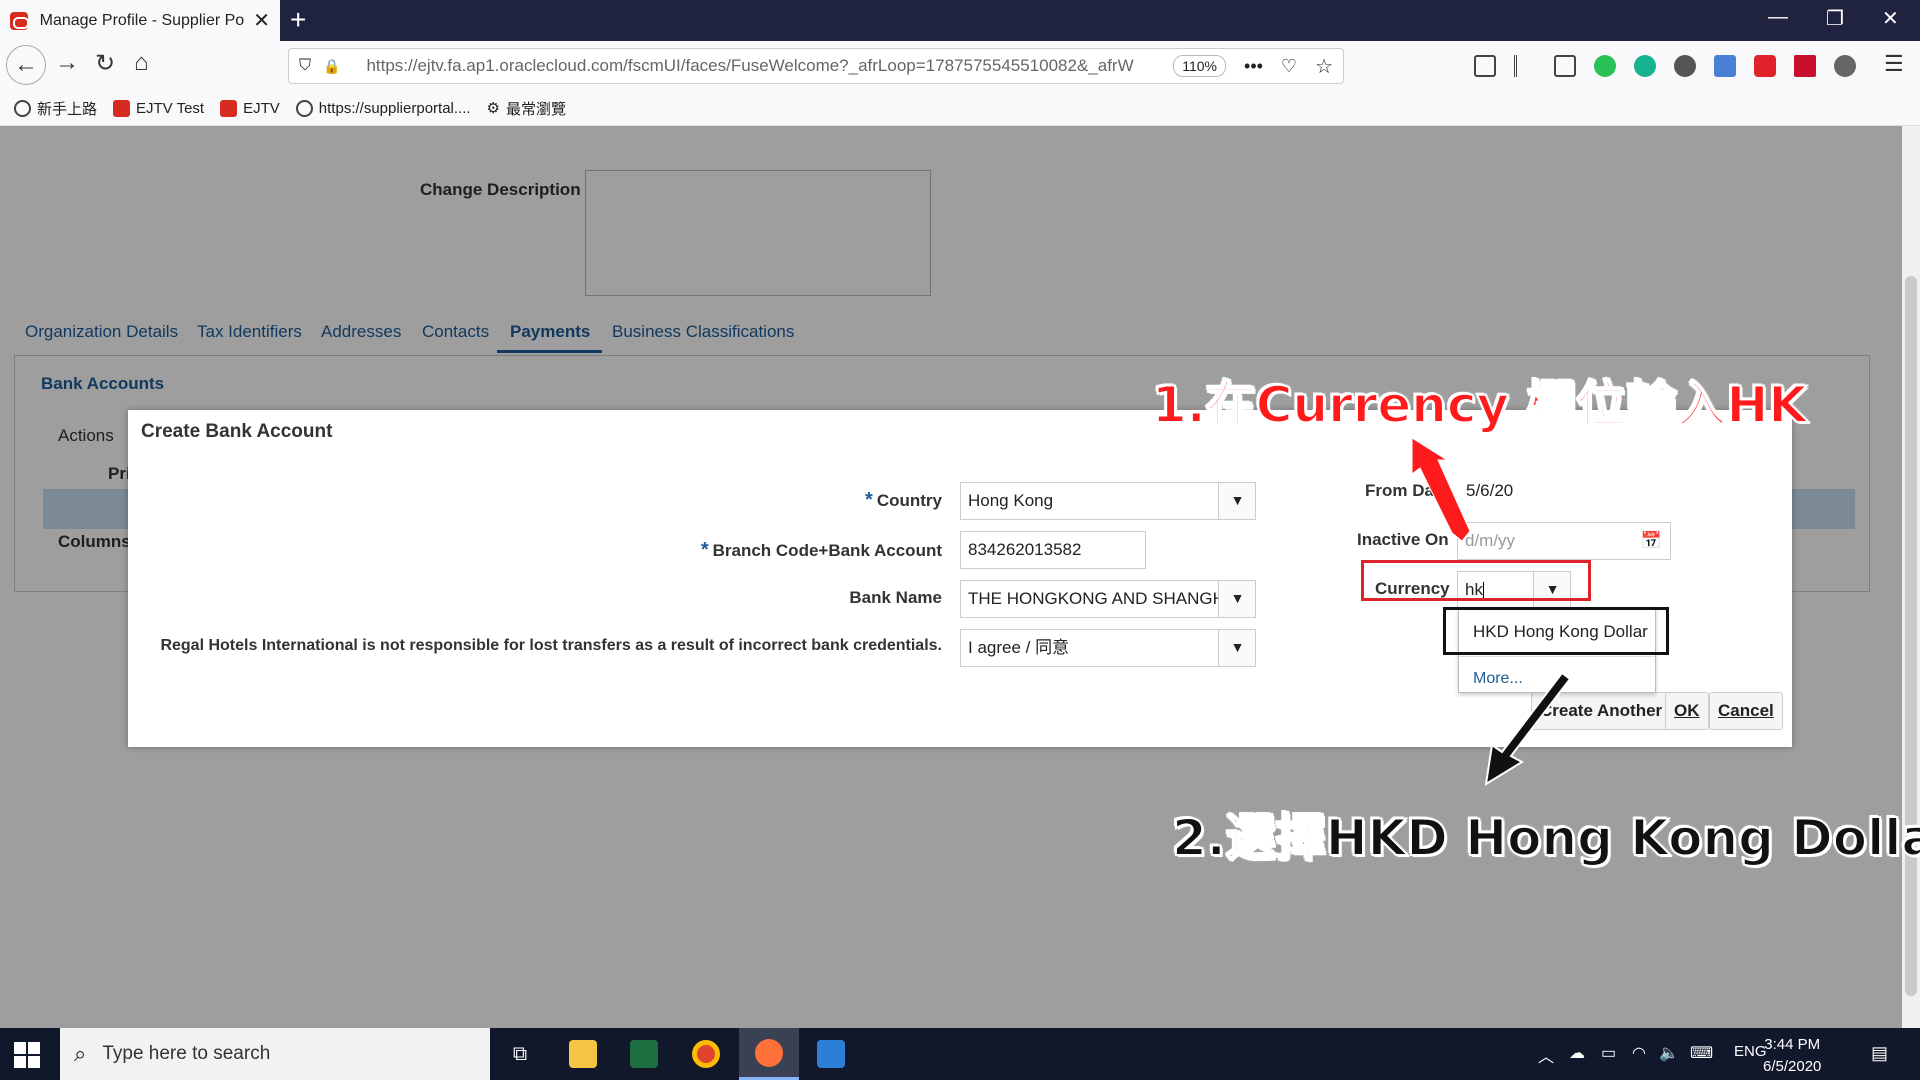 The image size is (1920, 1080). What do you see at coordinates (1778, 17) in the screenshot?
I see `minimize-icon: —` at bounding box center [1778, 17].